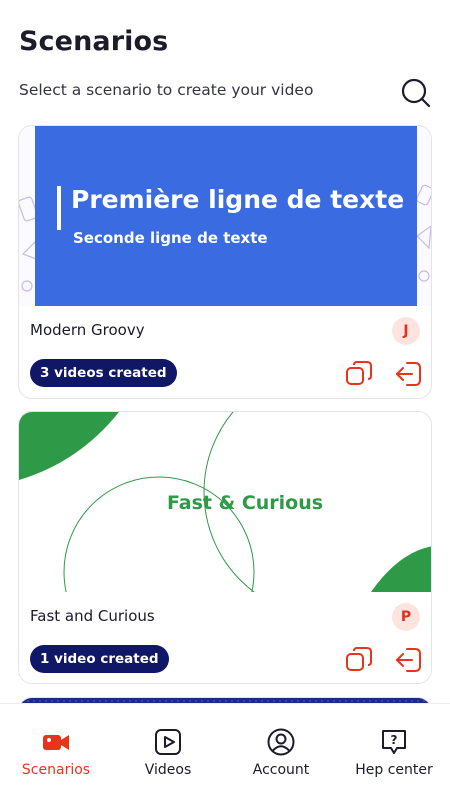  I want to click on nav-label: Hep center, so click(394, 770).